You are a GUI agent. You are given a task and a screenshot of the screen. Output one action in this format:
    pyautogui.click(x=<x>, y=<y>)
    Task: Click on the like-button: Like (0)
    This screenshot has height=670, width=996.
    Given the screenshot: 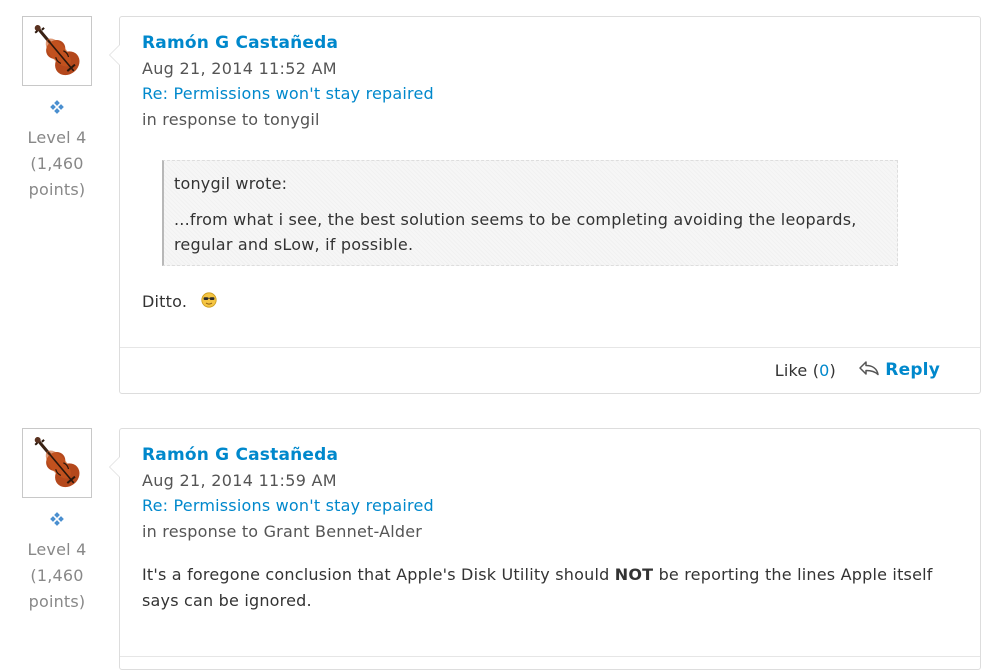 What is the action you would take?
    pyautogui.click(x=805, y=371)
    